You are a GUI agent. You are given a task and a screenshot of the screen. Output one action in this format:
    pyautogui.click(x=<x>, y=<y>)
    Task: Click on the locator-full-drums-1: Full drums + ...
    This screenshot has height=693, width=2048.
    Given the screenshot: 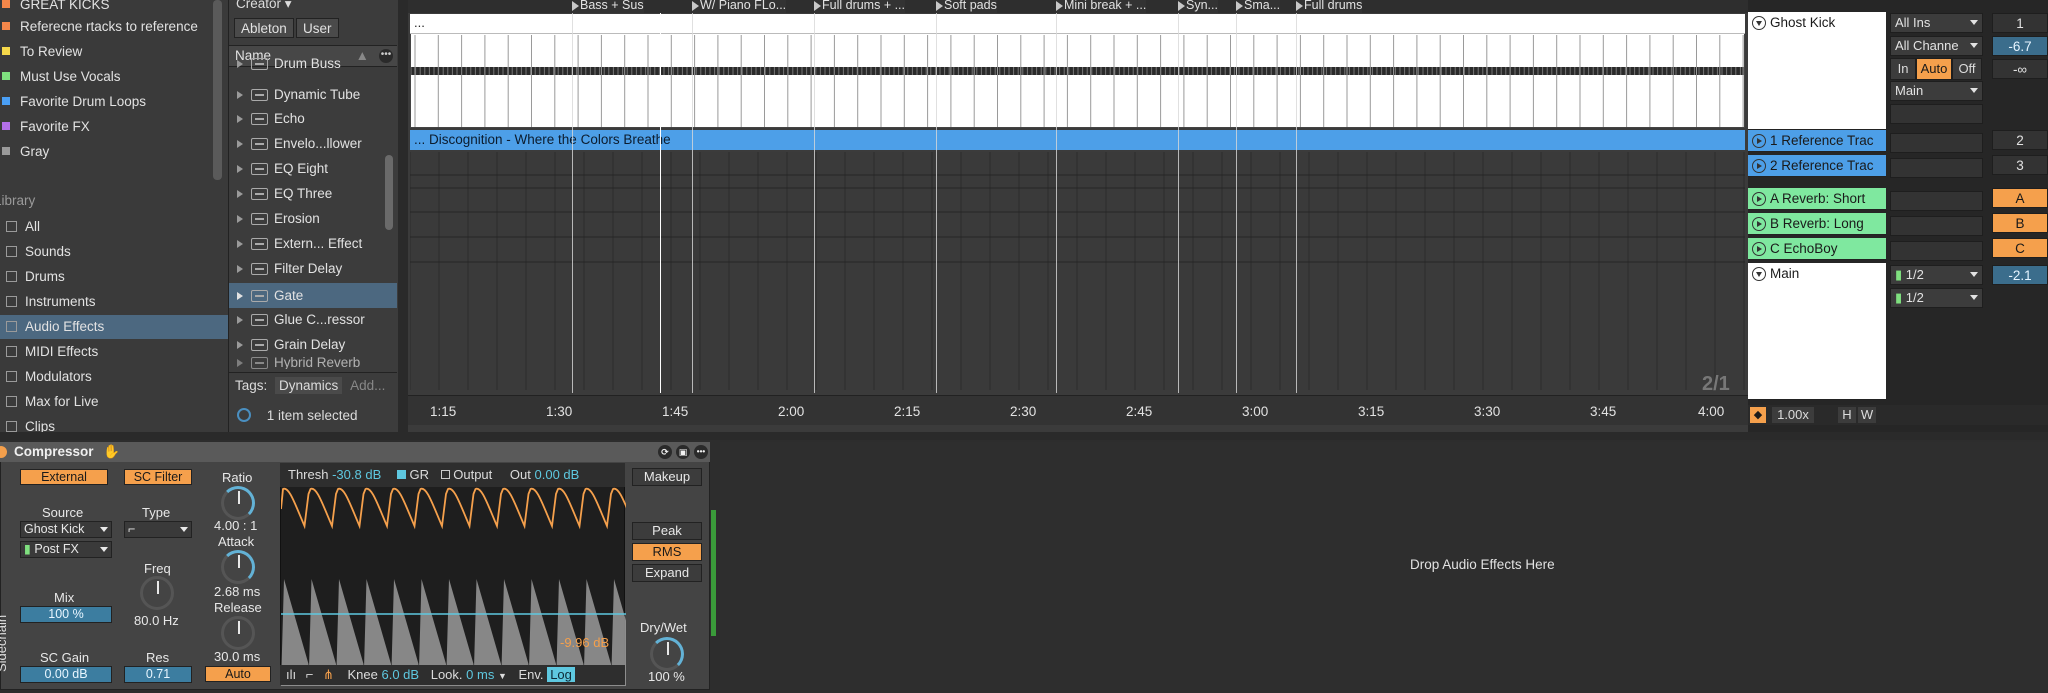 What is the action you would take?
    pyautogui.click(x=860, y=6)
    